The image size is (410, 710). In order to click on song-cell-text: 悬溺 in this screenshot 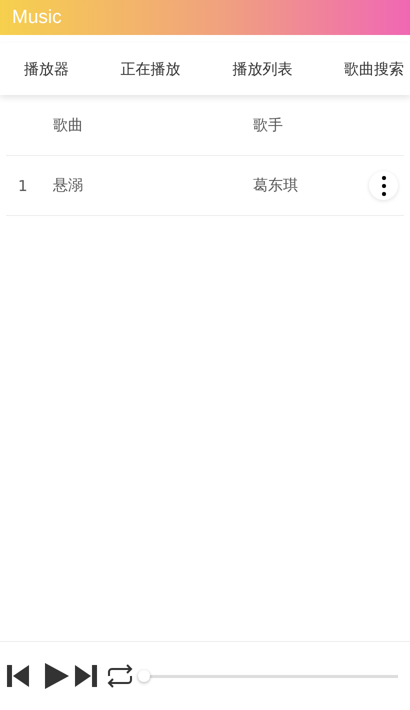, I will do `click(68, 185)`.